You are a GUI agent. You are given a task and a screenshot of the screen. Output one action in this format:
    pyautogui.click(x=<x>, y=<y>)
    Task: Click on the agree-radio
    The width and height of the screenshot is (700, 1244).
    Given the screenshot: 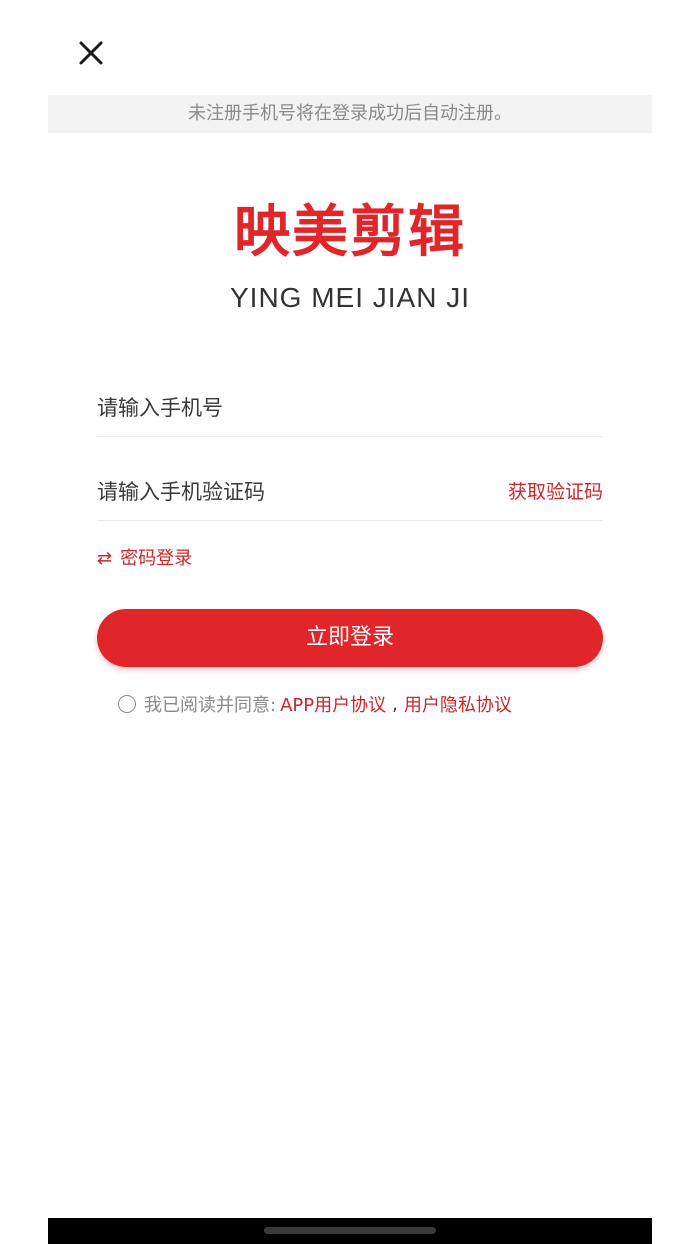 What is the action you would take?
    pyautogui.click(x=127, y=704)
    